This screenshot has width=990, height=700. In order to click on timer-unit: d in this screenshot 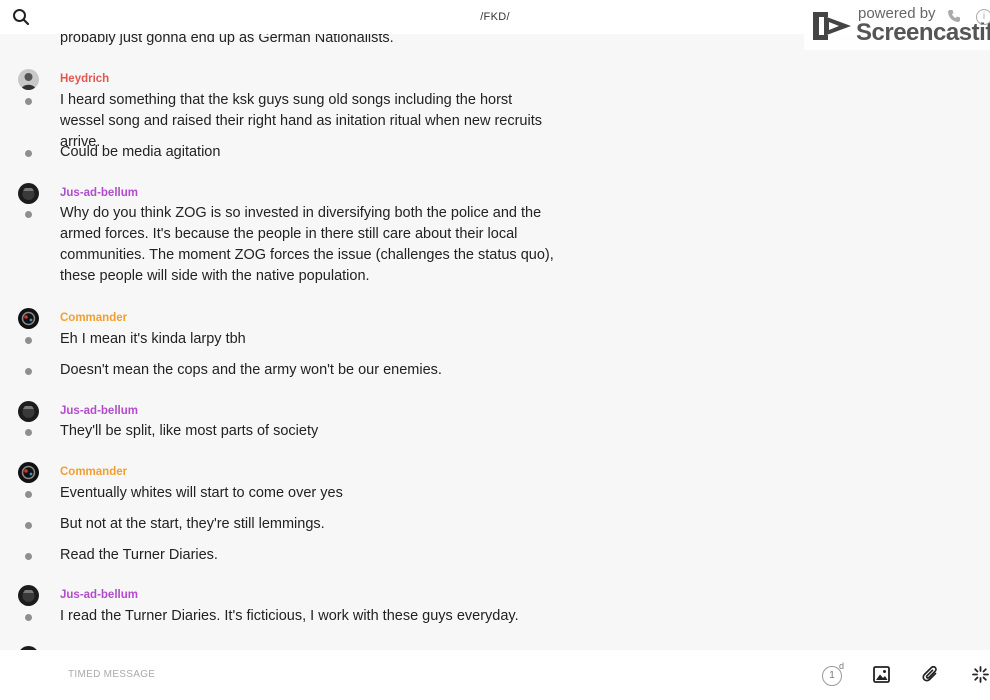, I will do `click(842, 666)`.